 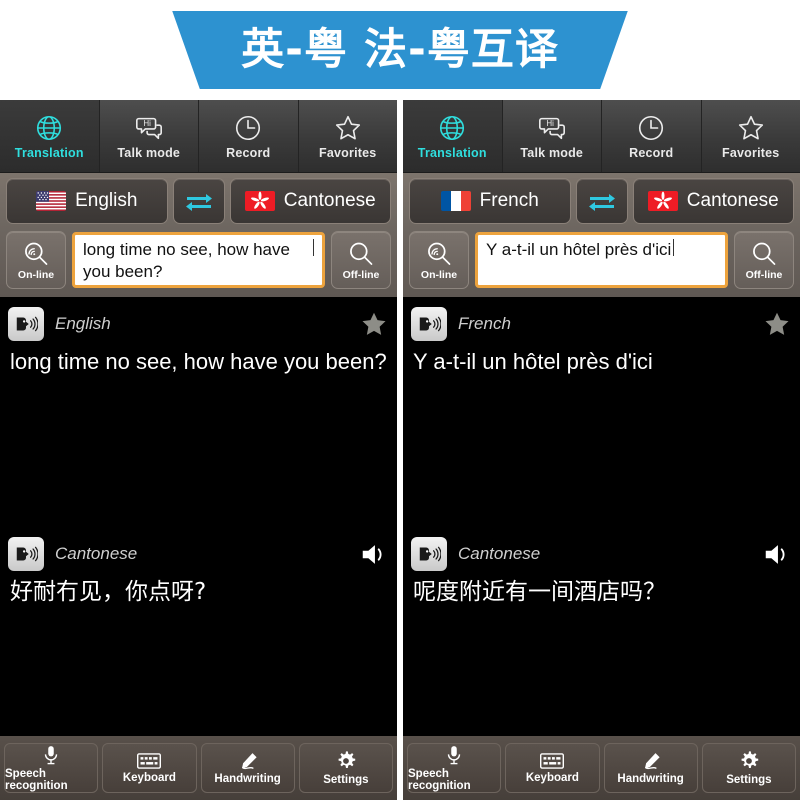 I want to click on handwriting-label: Handwriting, so click(x=247, y=779).